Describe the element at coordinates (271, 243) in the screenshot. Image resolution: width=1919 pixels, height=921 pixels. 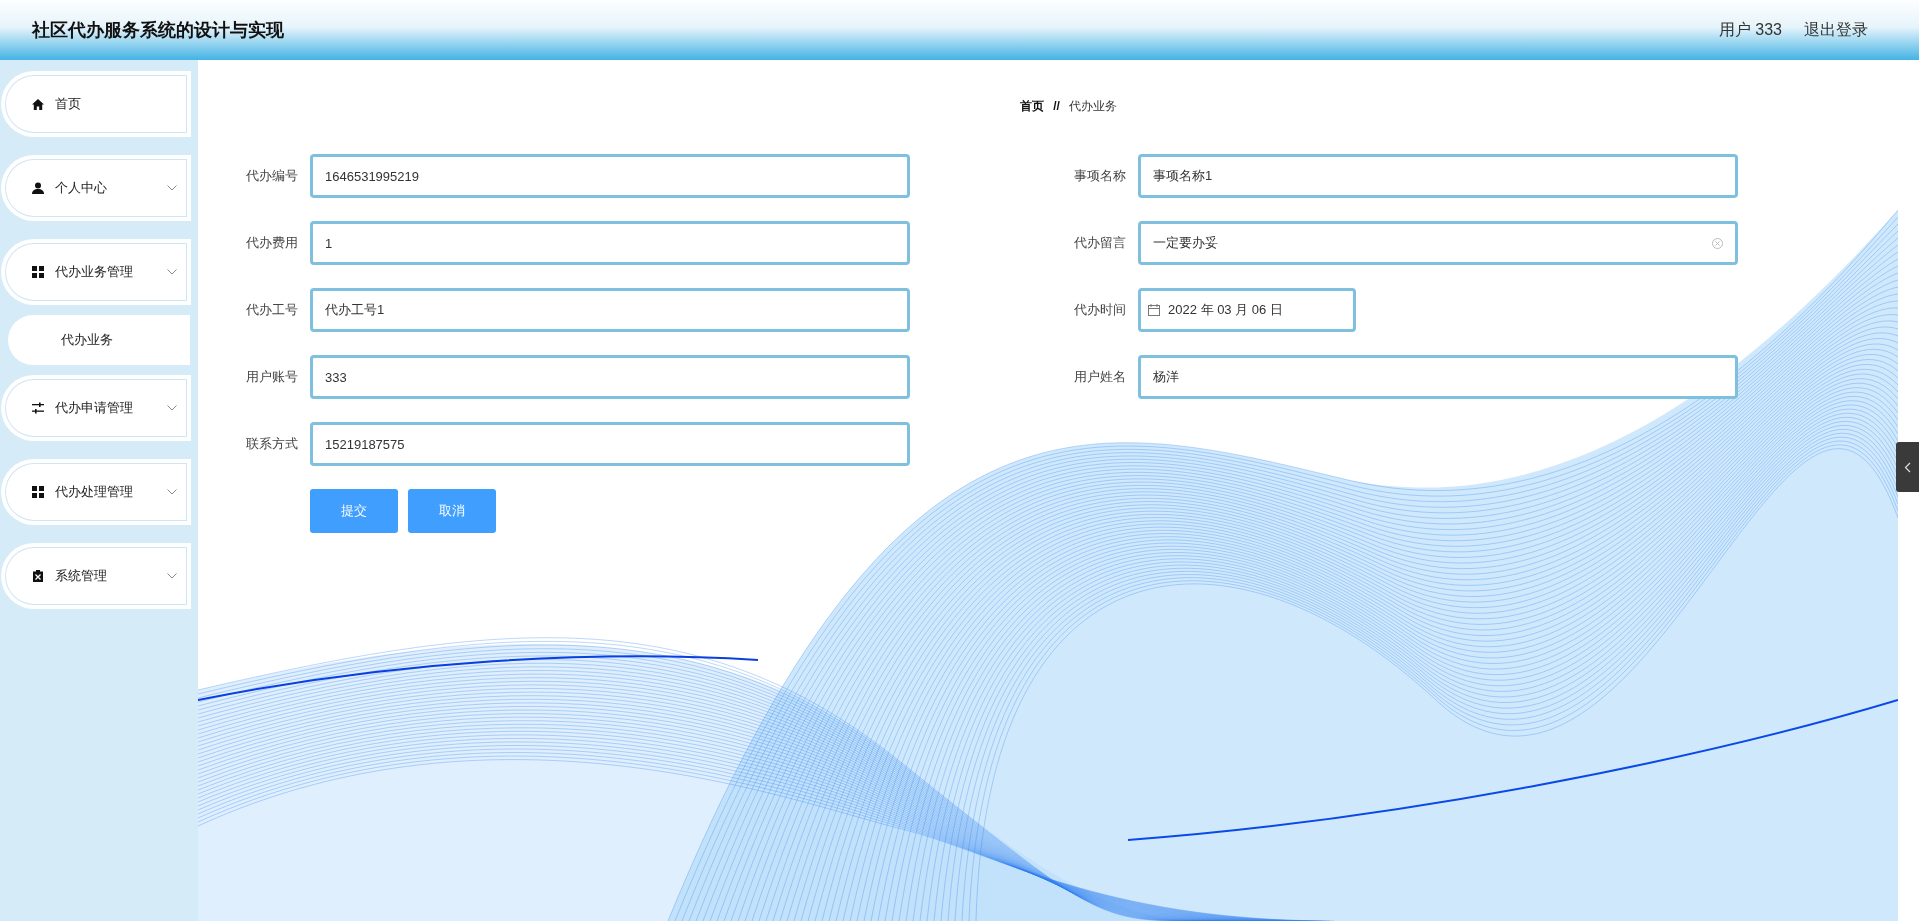
I see `field-label: 代办费用` at that location.